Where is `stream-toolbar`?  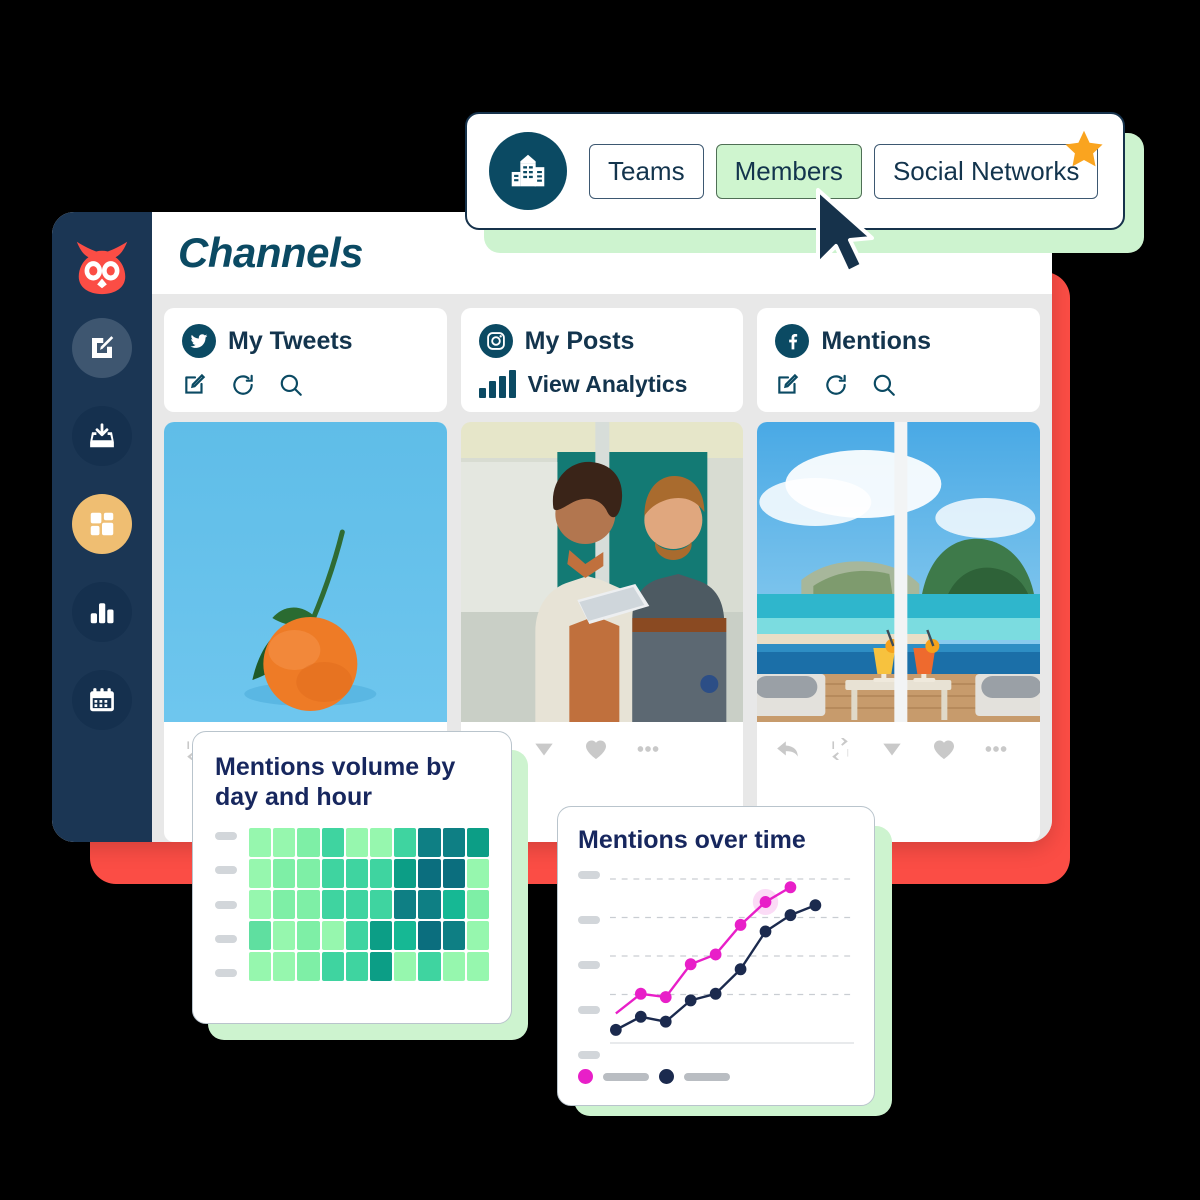
stream-toolbar is located at coordinates (305, 385).